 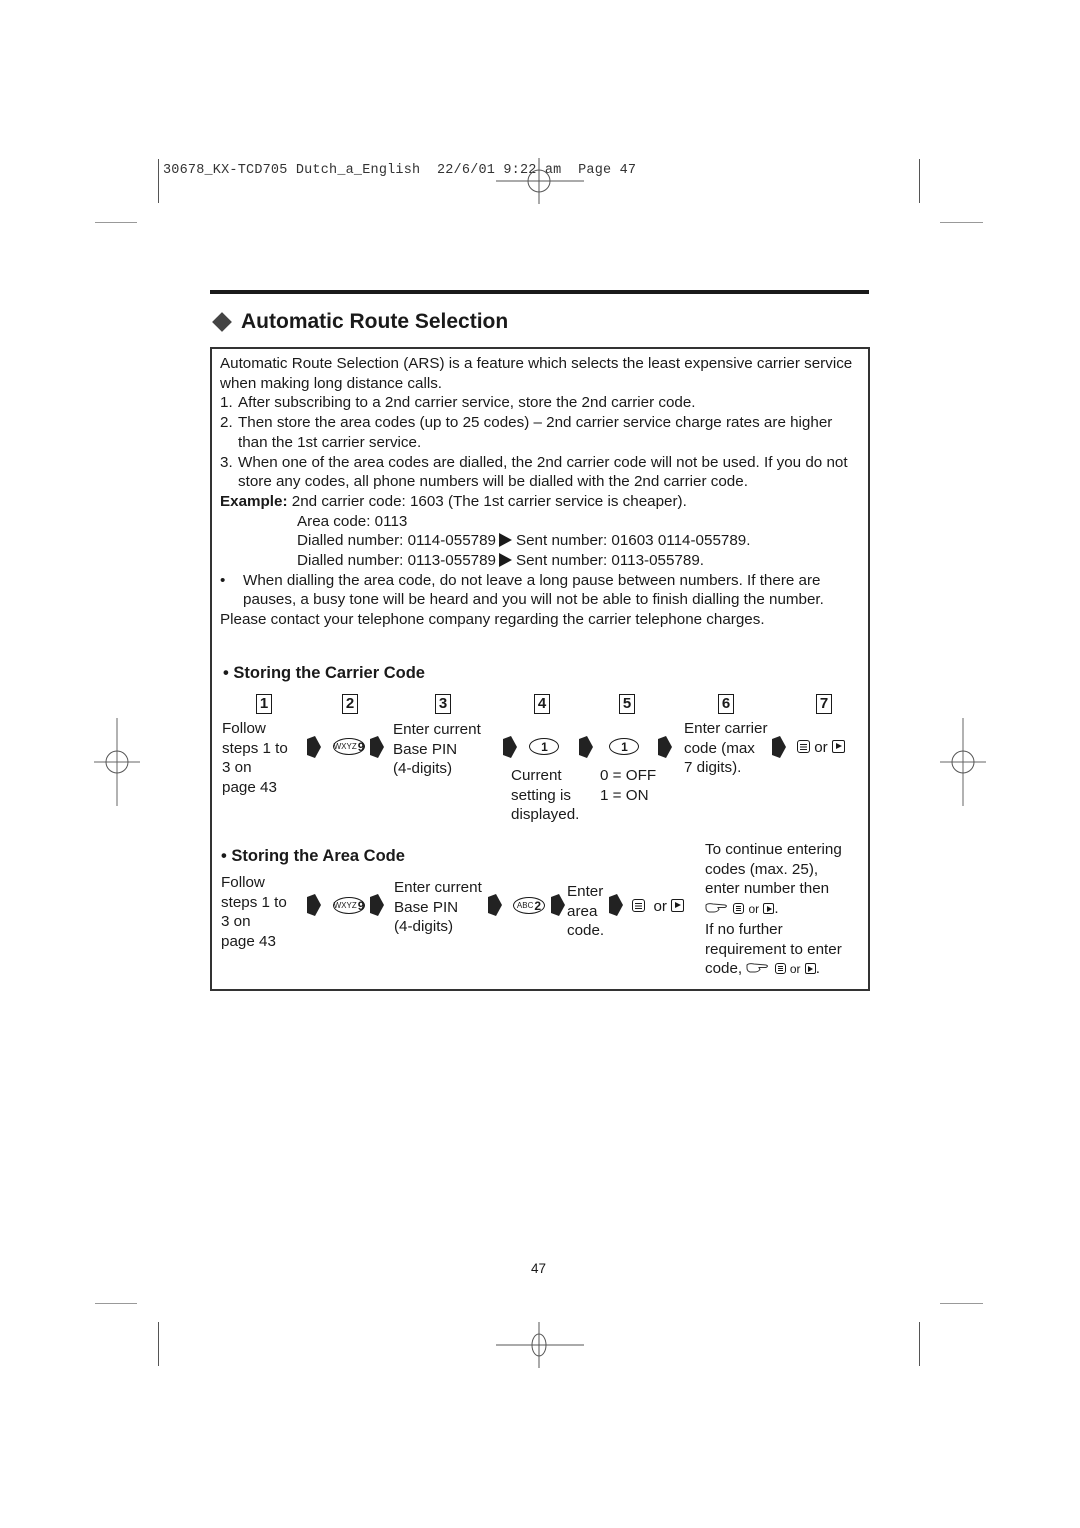 I want to click on section-title: Automatic Route Selection, so click(x=360, y=322).